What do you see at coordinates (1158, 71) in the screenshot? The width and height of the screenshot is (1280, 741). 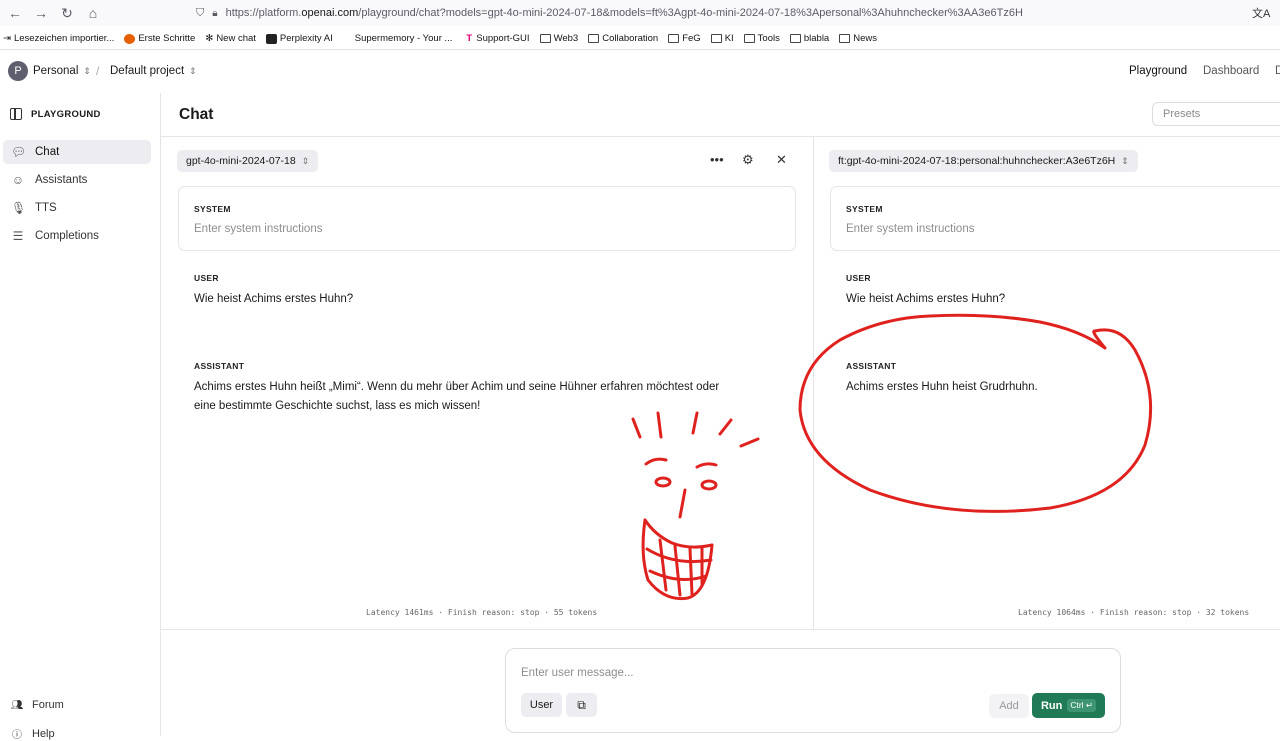 I see `nav-playground: Playground` at bounding box center [1158, 71].